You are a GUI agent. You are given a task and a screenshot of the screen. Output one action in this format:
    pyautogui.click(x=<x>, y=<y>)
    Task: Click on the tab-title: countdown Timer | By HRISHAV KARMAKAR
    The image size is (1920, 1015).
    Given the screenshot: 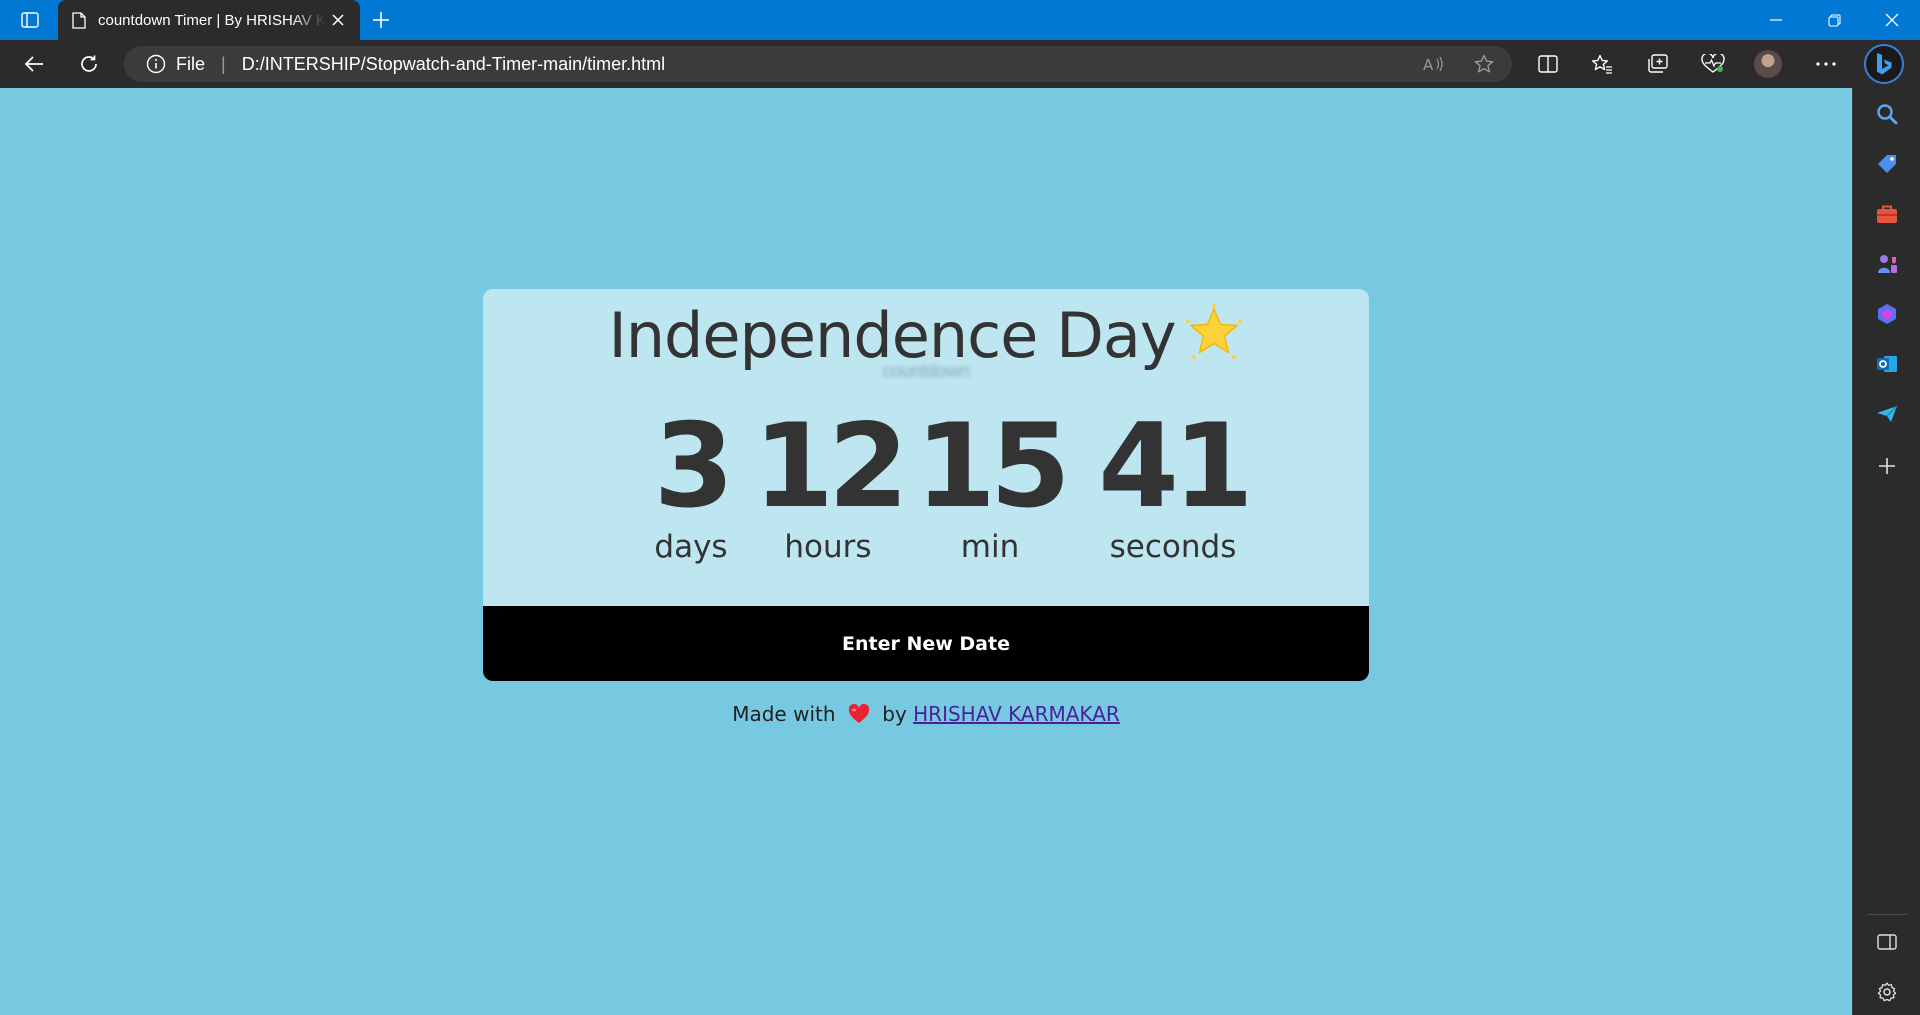 What is the action you would take?
    pyautogui.click(x=212, y=20)
    